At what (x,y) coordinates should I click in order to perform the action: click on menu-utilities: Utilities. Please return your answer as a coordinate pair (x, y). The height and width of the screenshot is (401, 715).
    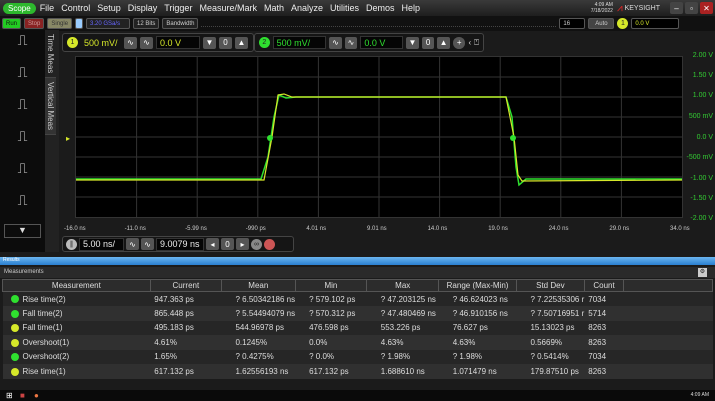
    Looking at the image, I should click on (344, 8).